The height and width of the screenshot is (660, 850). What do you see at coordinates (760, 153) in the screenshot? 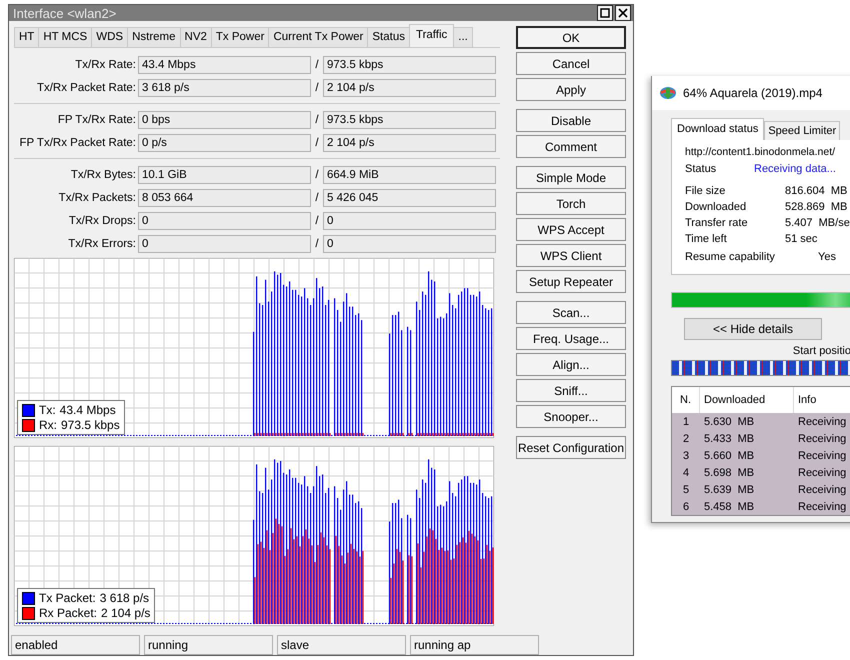
I see `url-text: http://content1.binodonmela.net/` at bounding box center [760, 153].